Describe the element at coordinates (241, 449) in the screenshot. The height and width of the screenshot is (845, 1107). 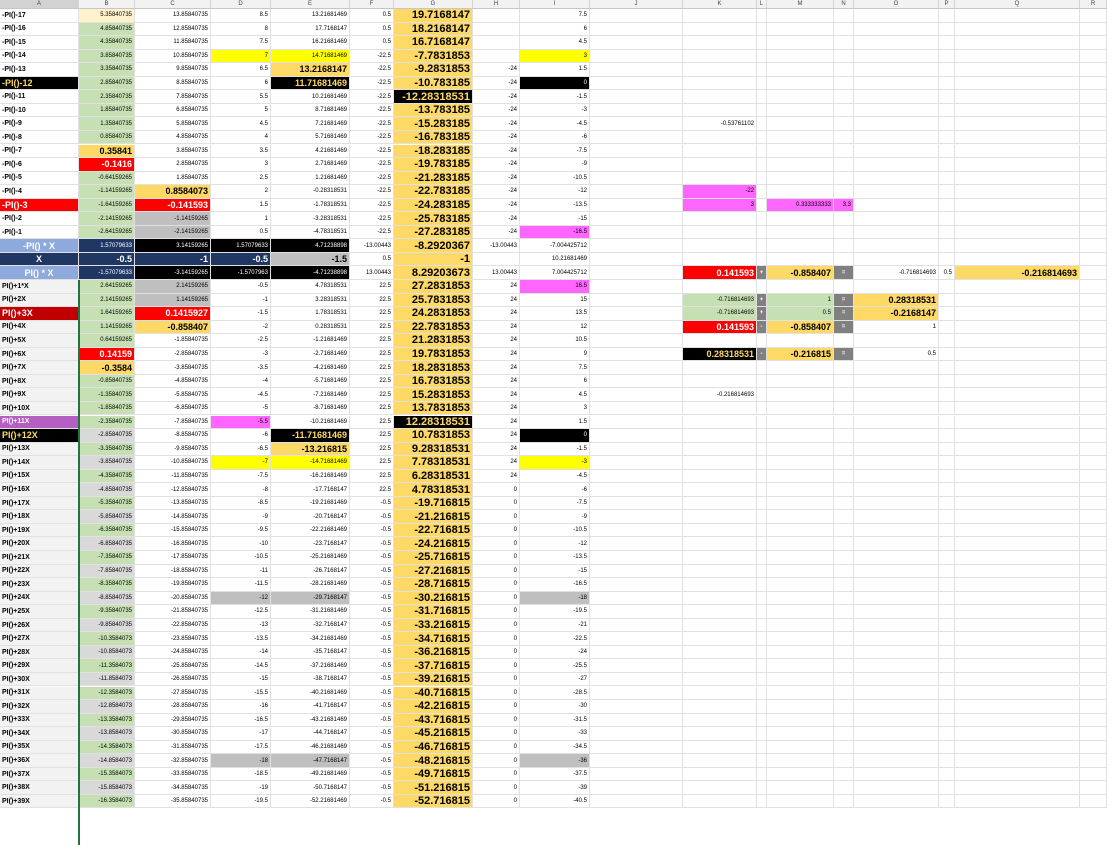
I see `cell-d: -6.5` at that location.